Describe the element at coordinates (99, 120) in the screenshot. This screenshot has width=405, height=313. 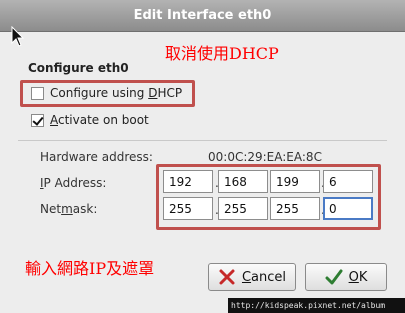
I see `activate-on-boot-label: Activate on boot` at that location.